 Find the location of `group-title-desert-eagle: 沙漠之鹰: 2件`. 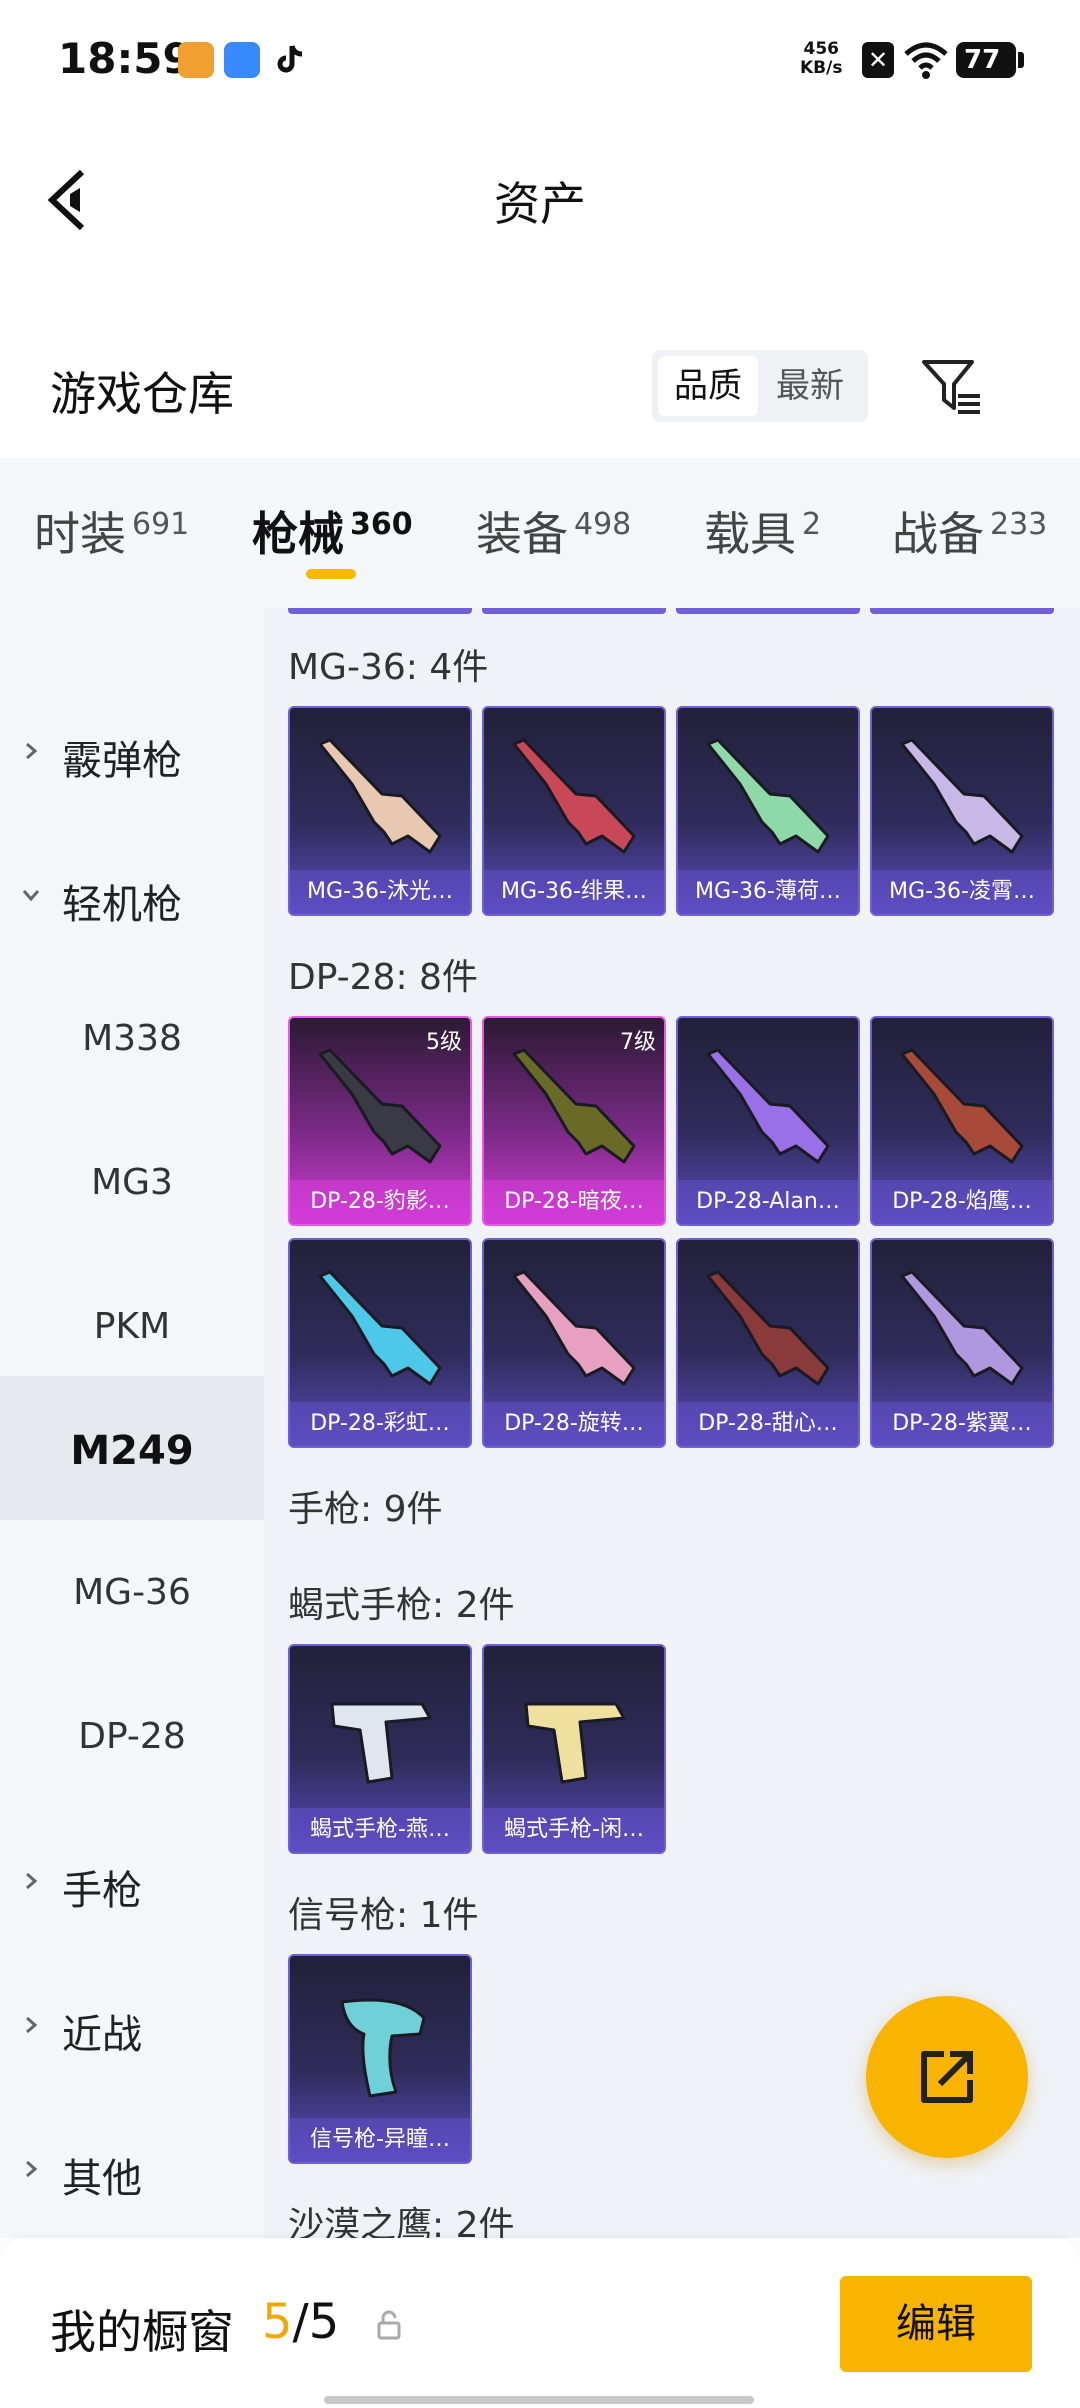

group-title-desert-eagle: 沙漠之鹰: 2件 is located at coordinates (401, 2221).